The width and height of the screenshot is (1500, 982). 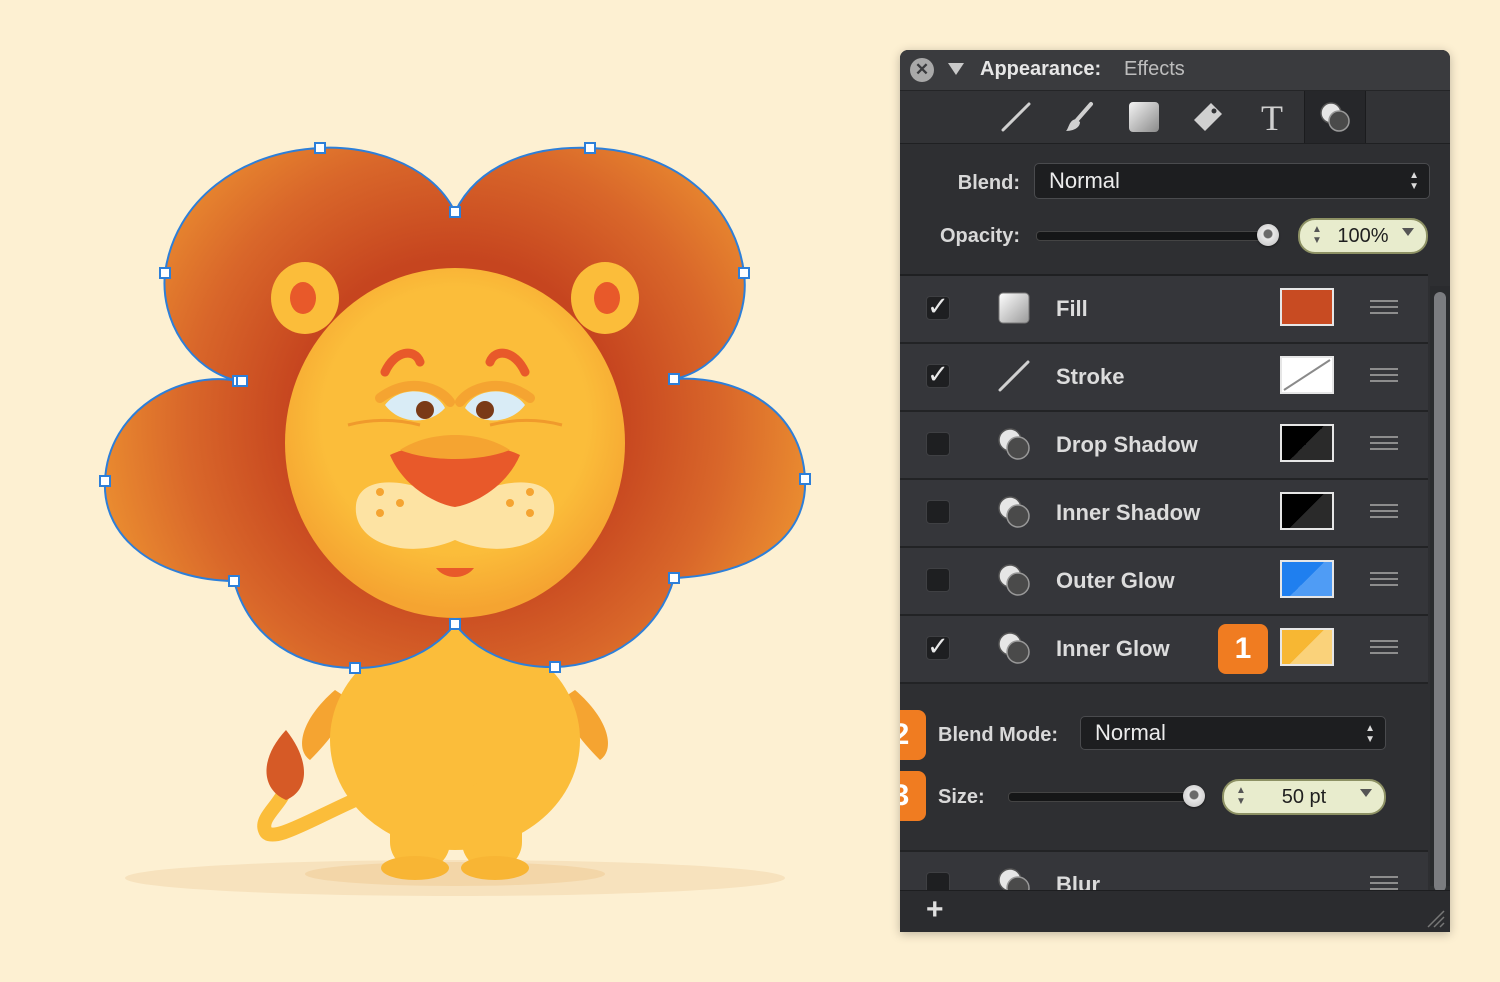 What do you see at coordinates (938, 306) in the screenshot?
I see `fill-checkbox: ✓` at bounding box center [938, 306].